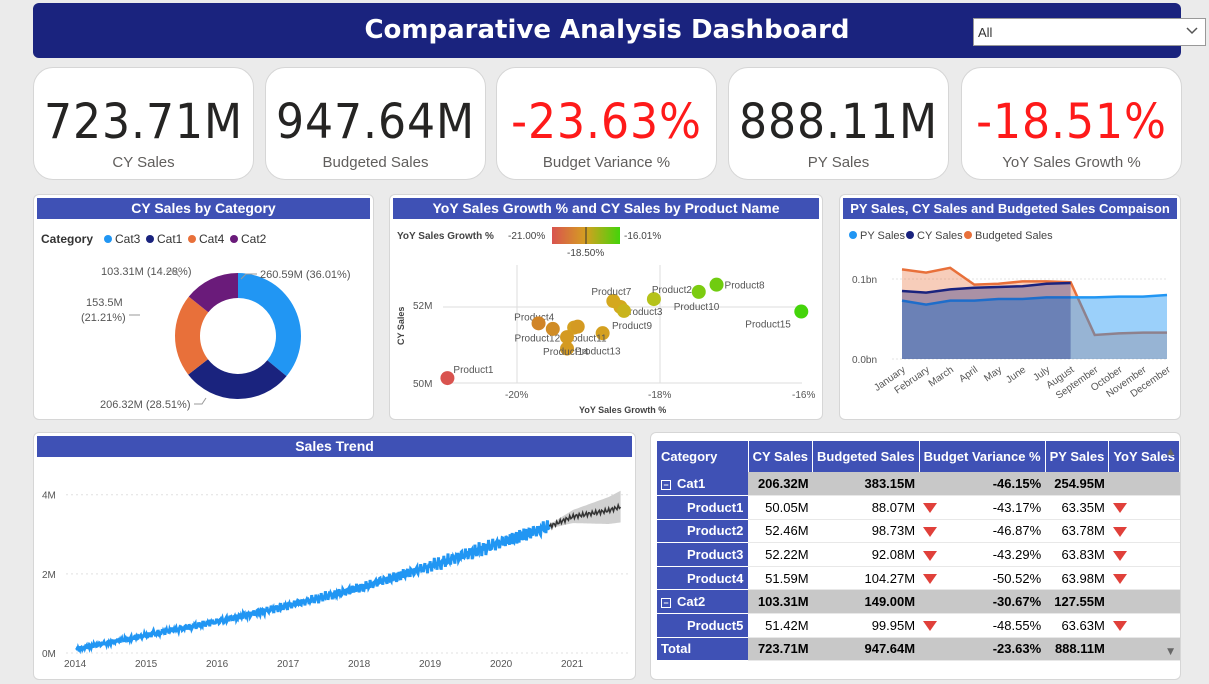 This screenshot has width=1209, height=684. I want to click on column-header-budget-variance: Budget Variance %, so click(982, 456).